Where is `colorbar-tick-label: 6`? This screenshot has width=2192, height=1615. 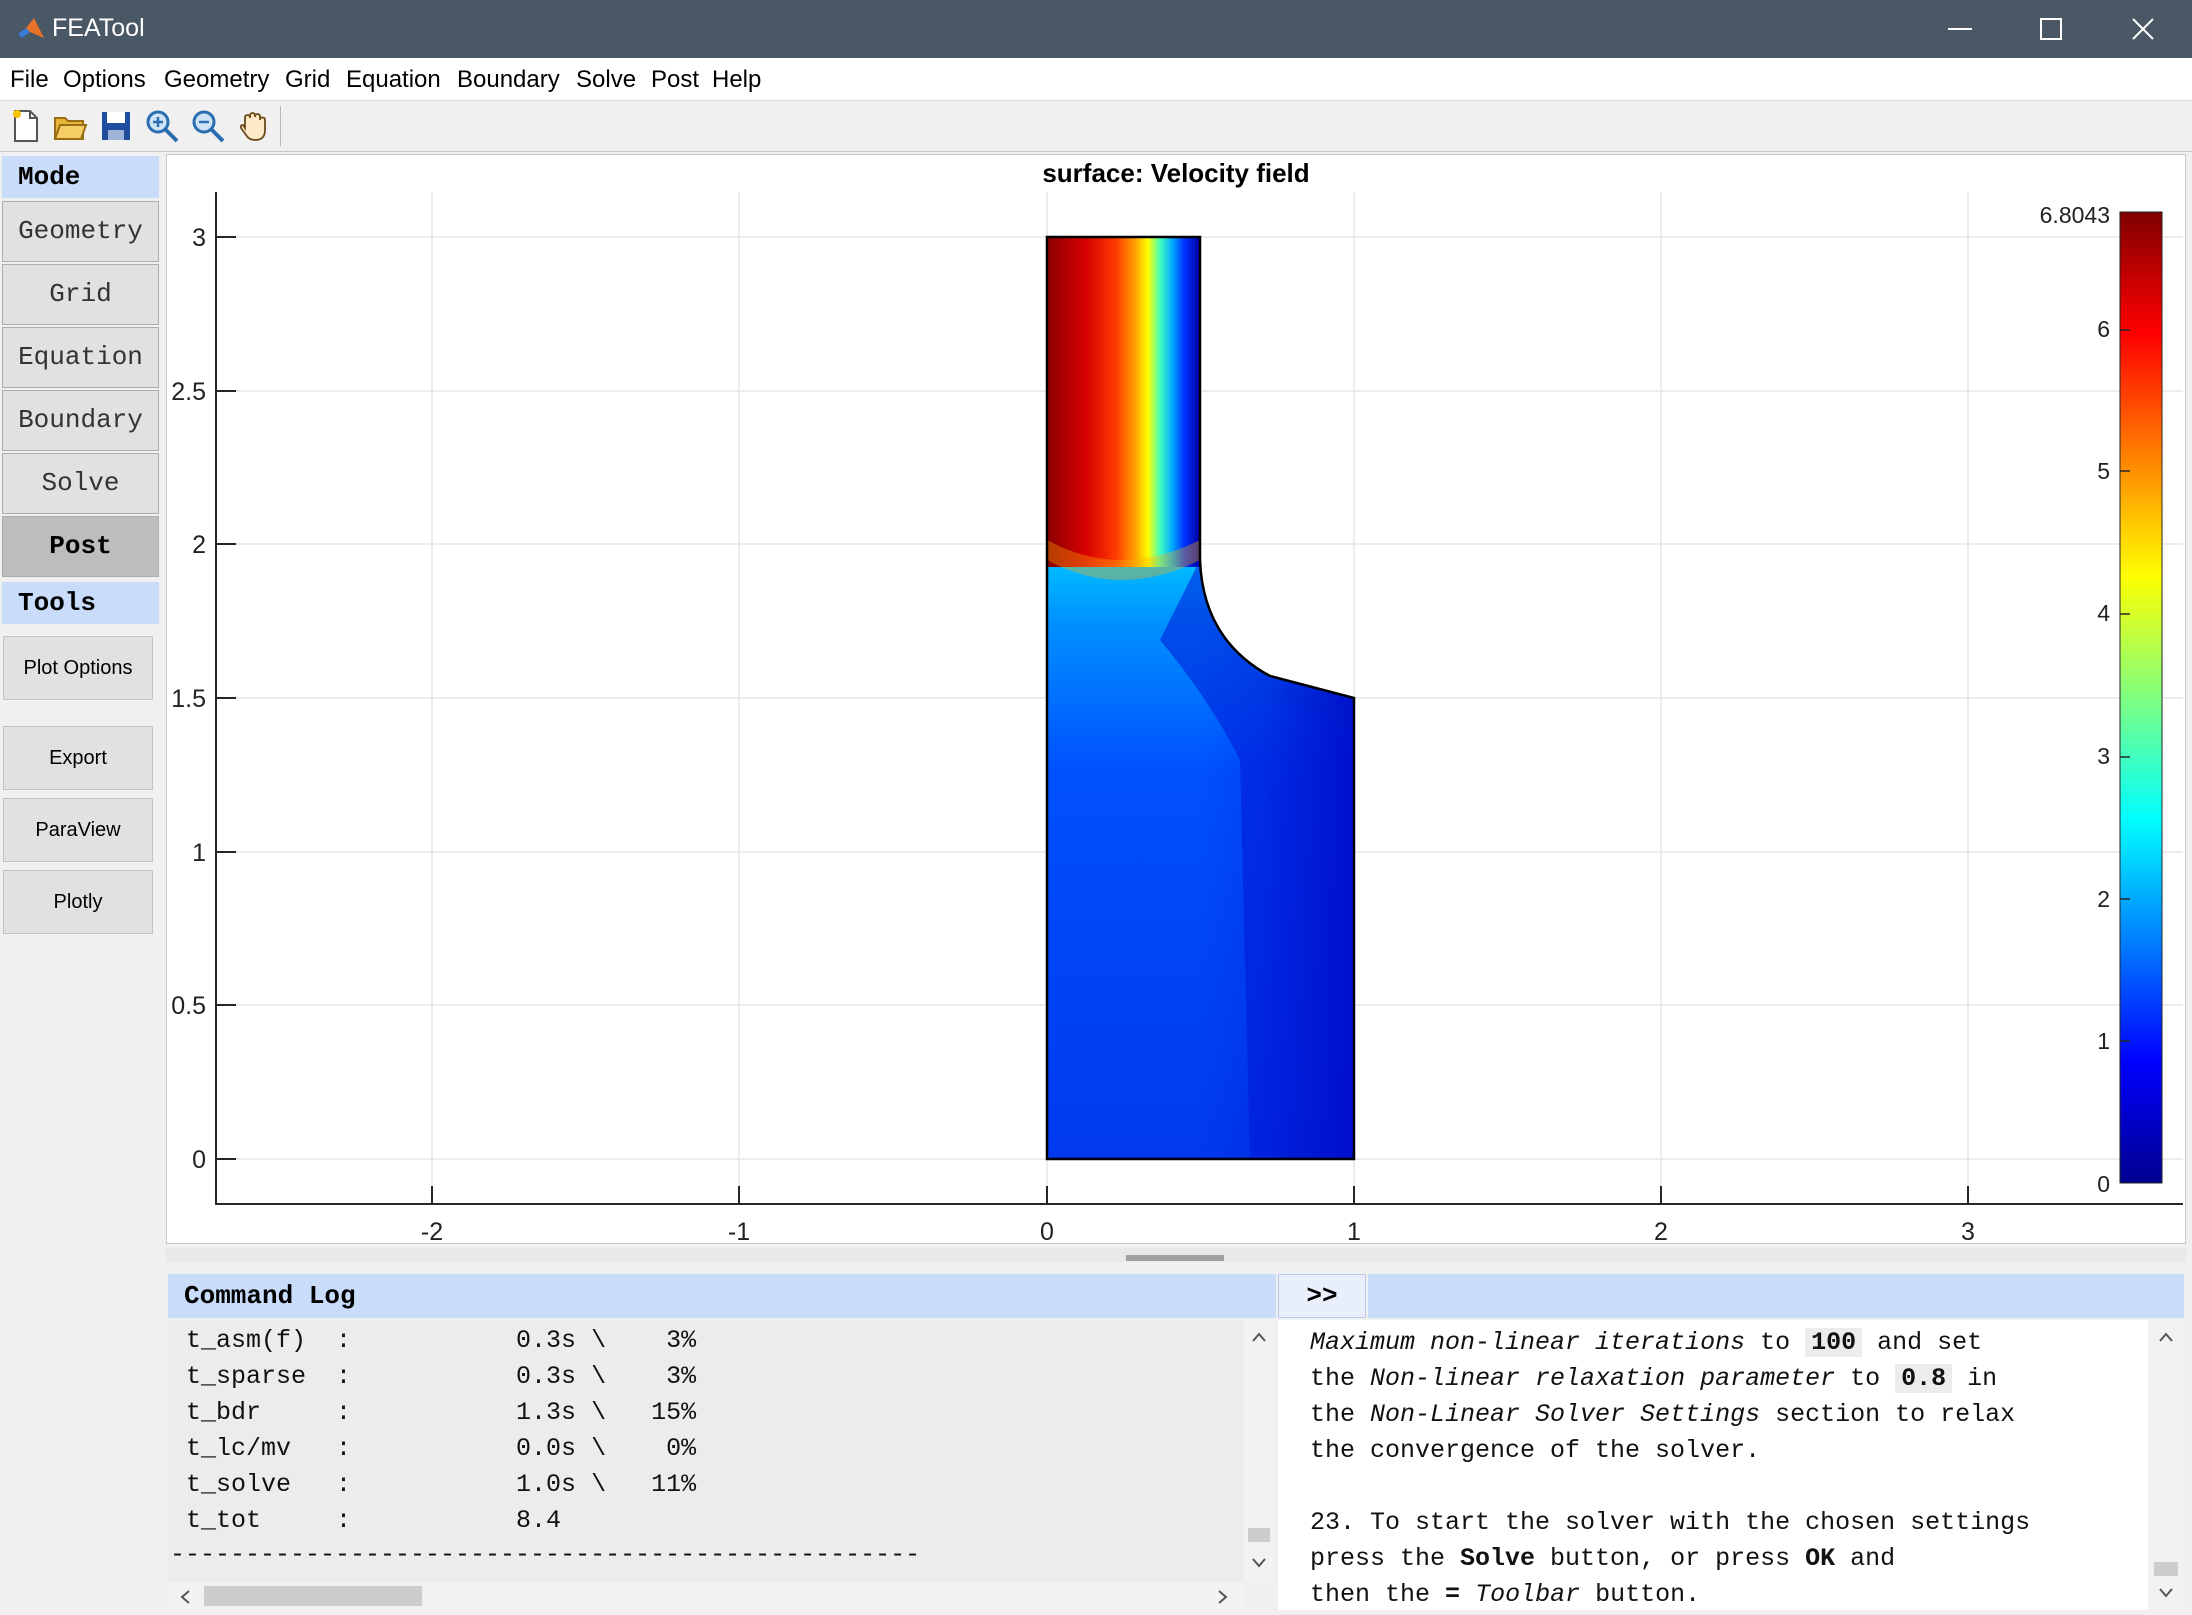 colorbar-tick-label: 6 is located at coordinates (2103, 329).